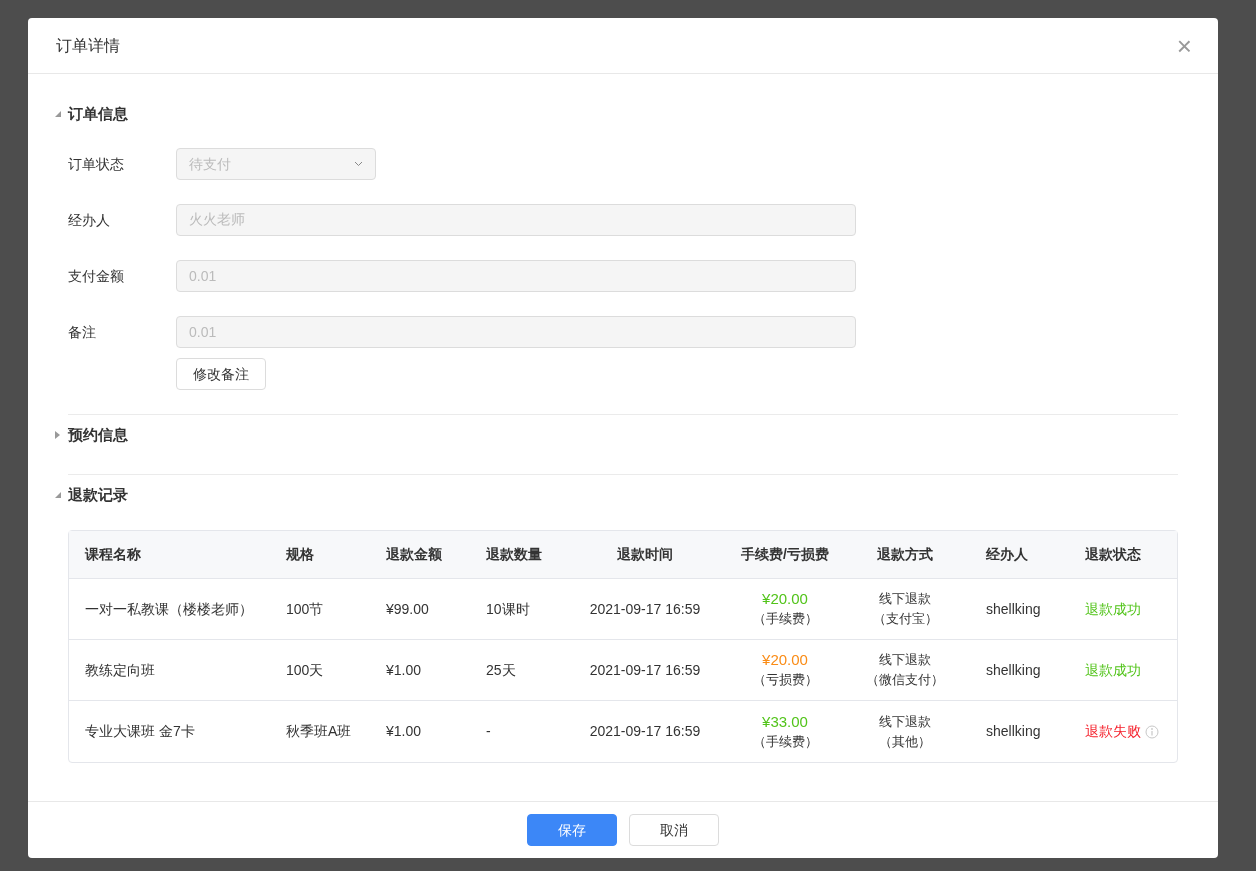 This screenshot has width=1256, height=871. I want to click on table-cell: 100节, so click(305, 608).